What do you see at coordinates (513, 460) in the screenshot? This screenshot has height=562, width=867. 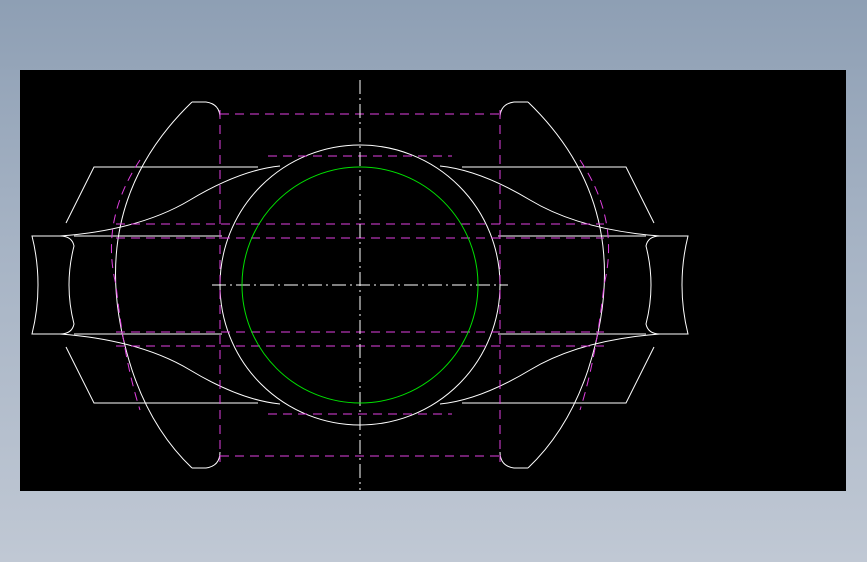 I see `bottom-edge-right` at bounding box center [513, 460].